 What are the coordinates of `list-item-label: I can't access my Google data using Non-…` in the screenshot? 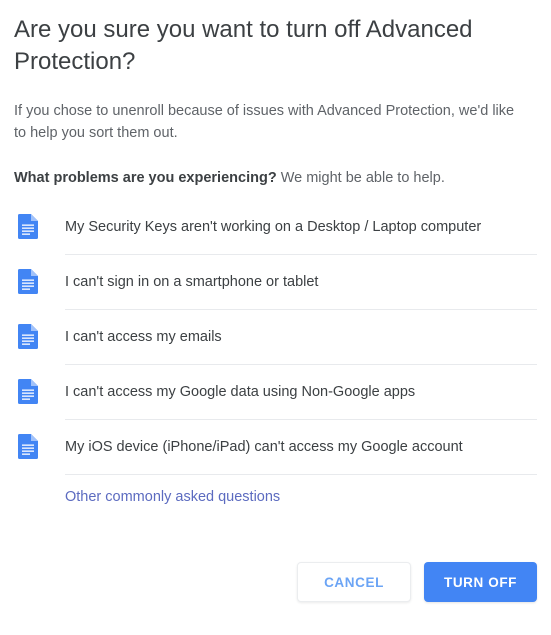 It's located at (240, 391).